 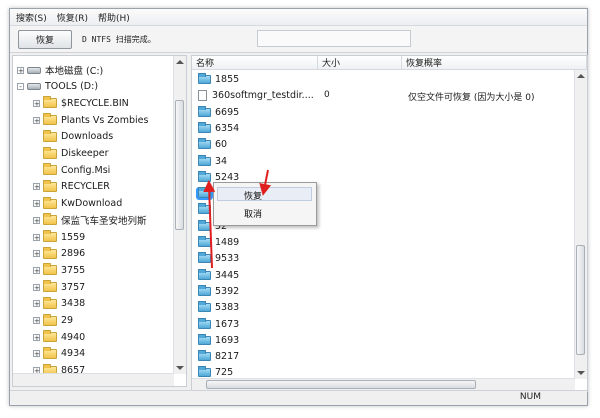 I want to click on list-hscroll-thumb, so click(x=341, y=384).